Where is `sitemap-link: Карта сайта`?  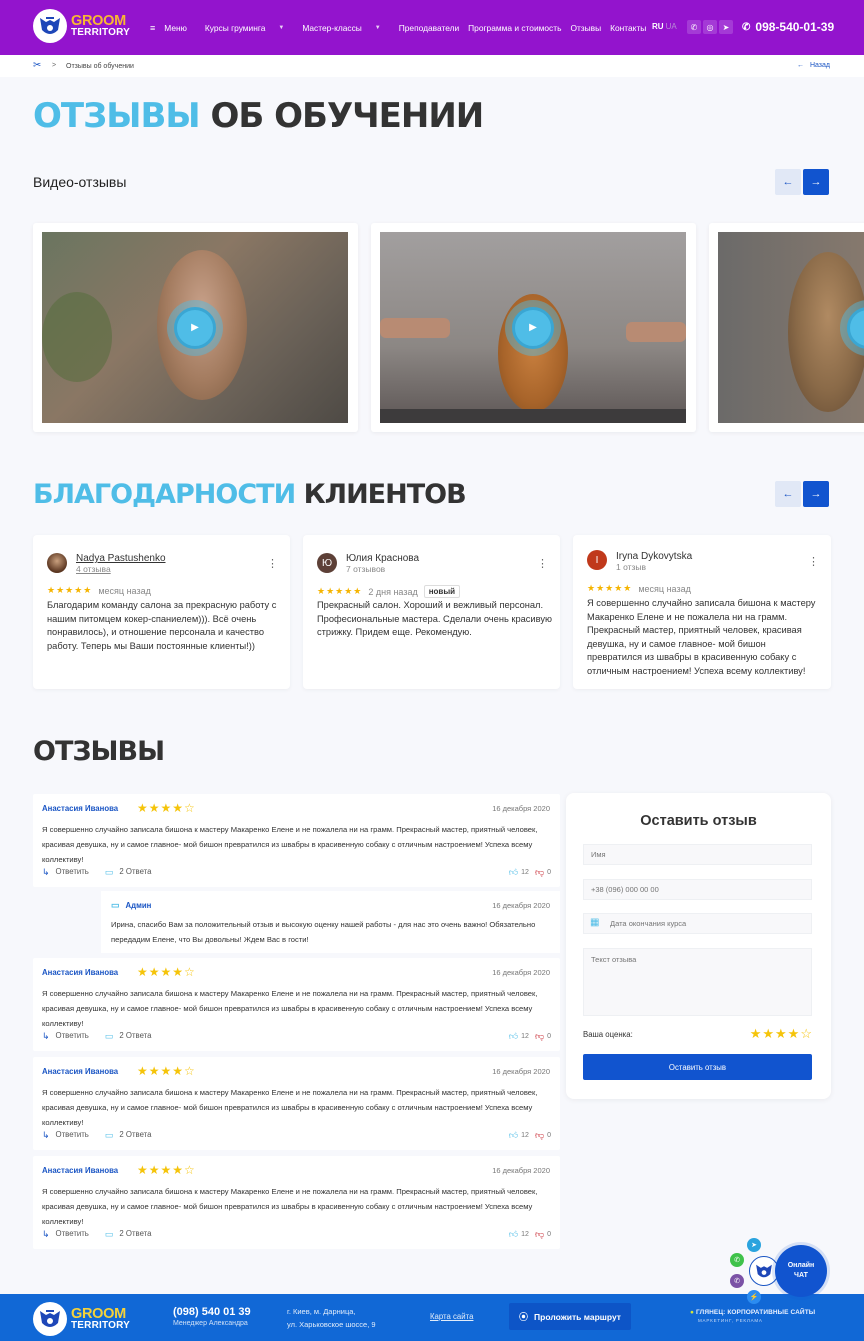
sitemap-link: Карта сайта is located at coordinates (451, 1316).